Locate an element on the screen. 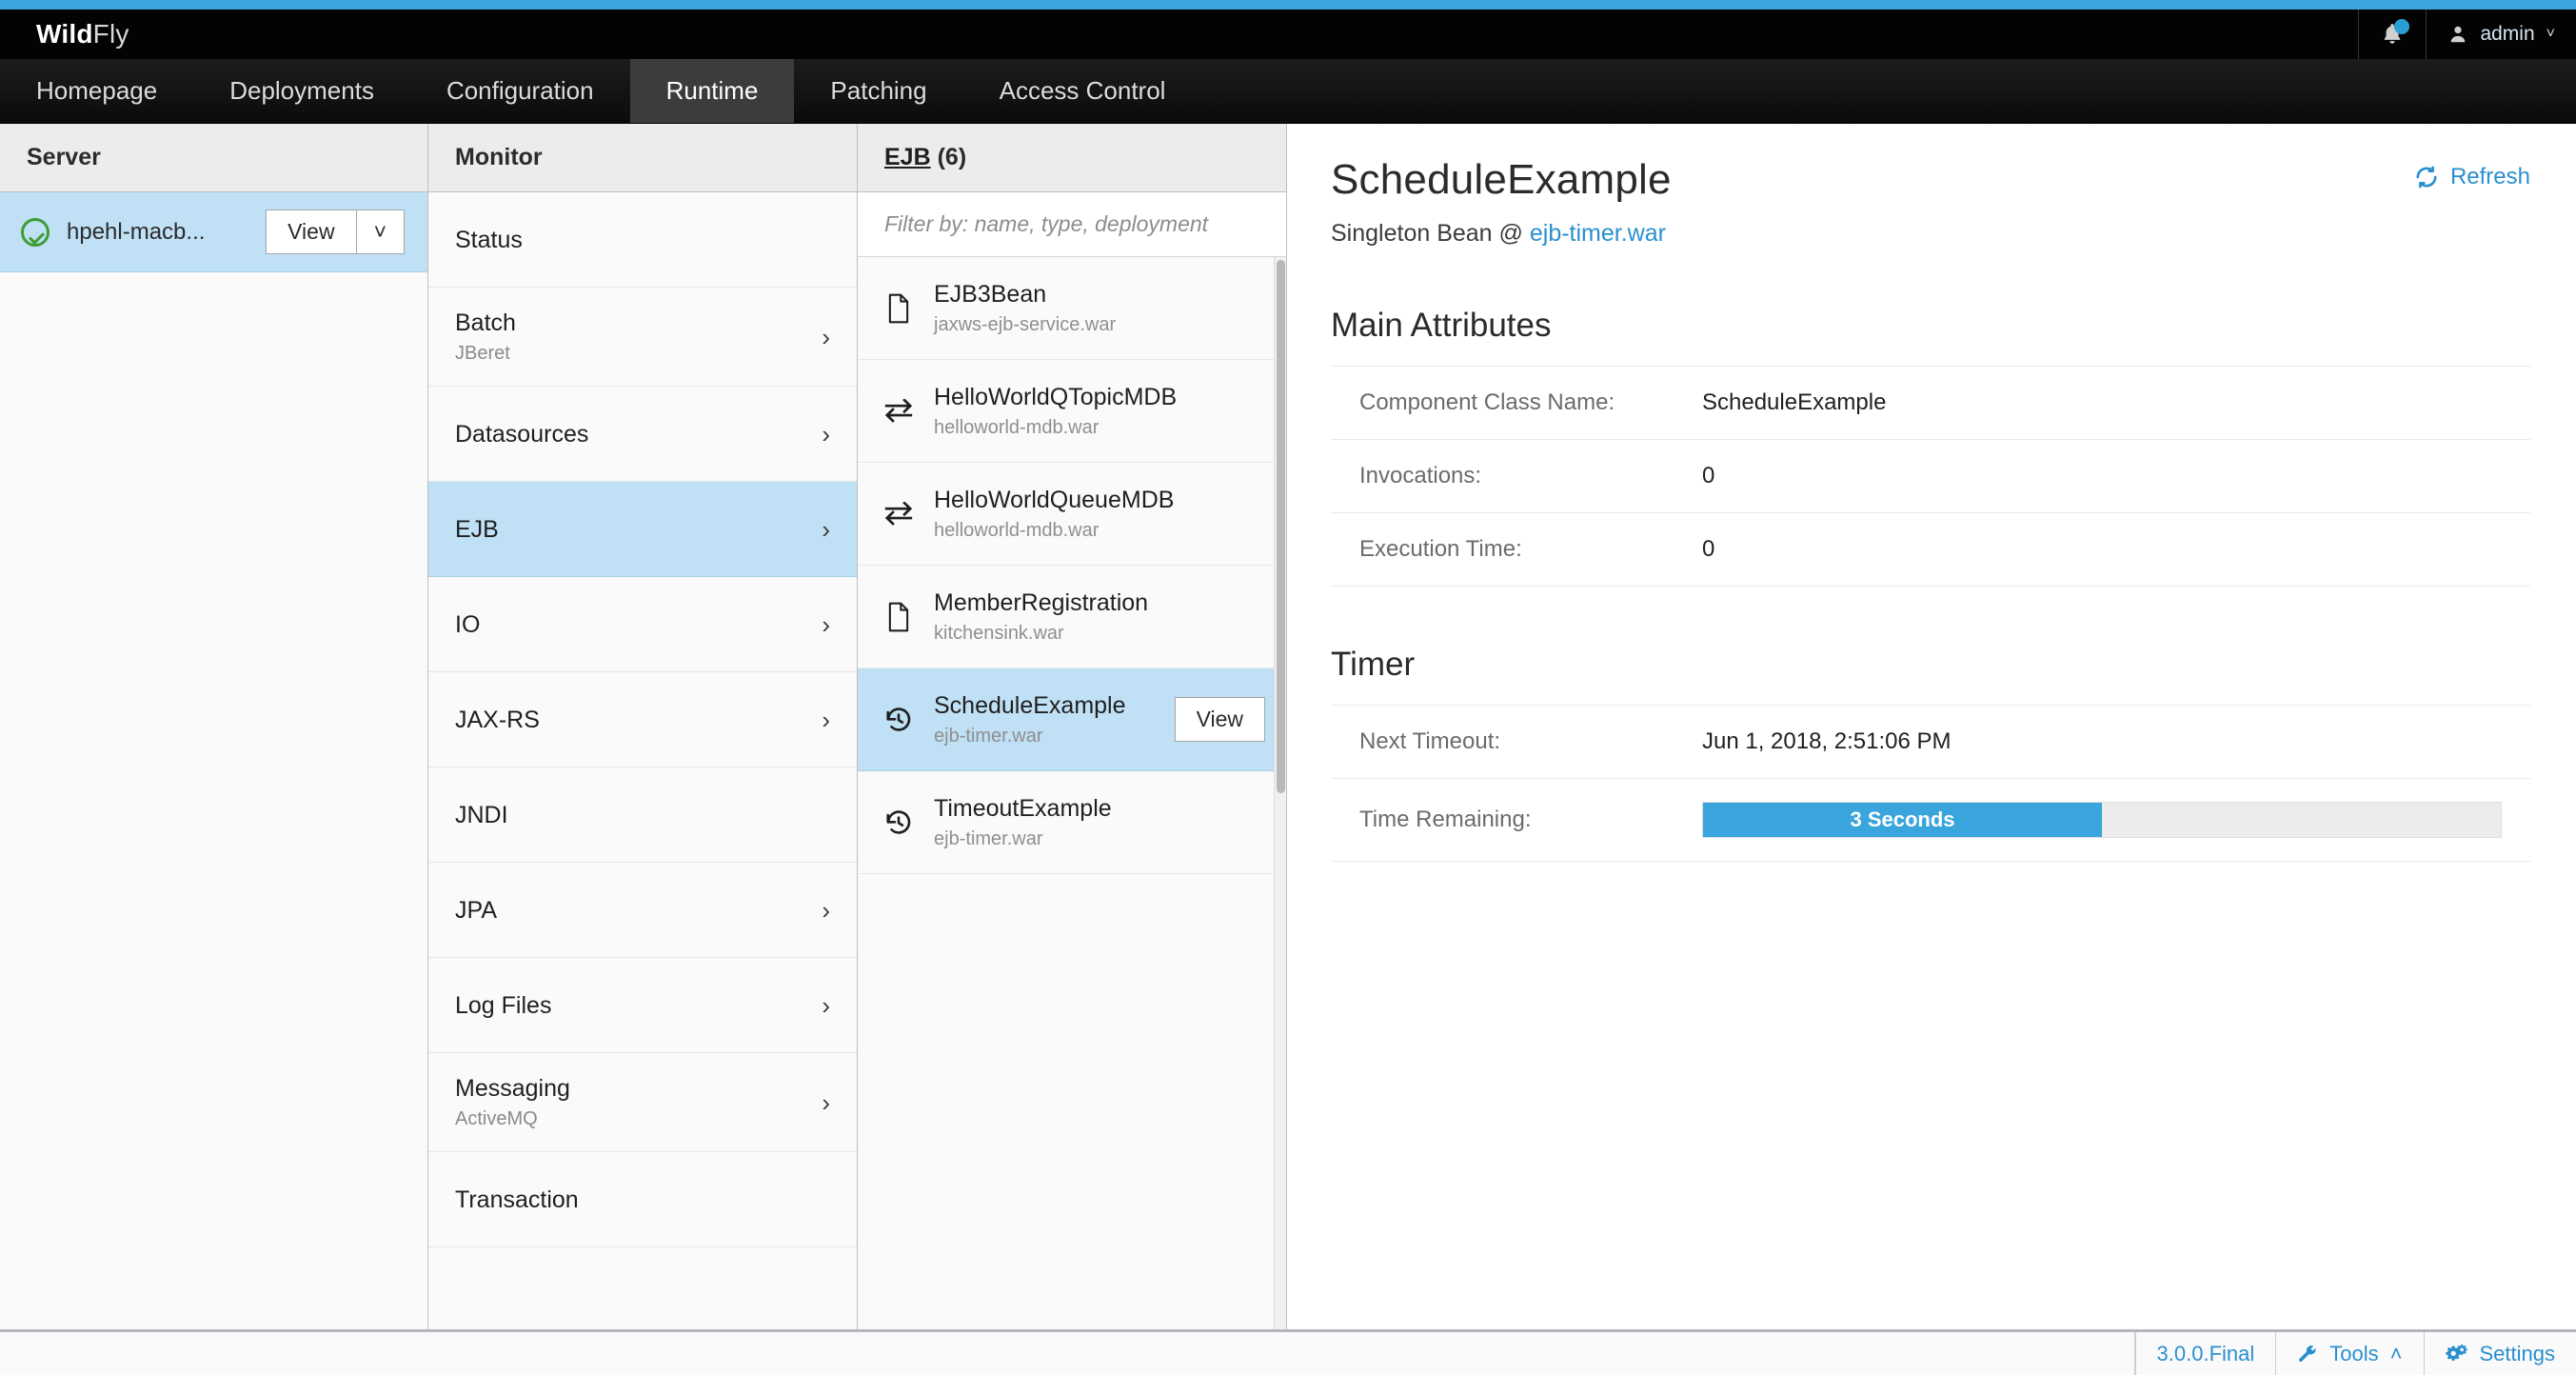  nav-item-patching: Patching is located at coordinates (878, 91).